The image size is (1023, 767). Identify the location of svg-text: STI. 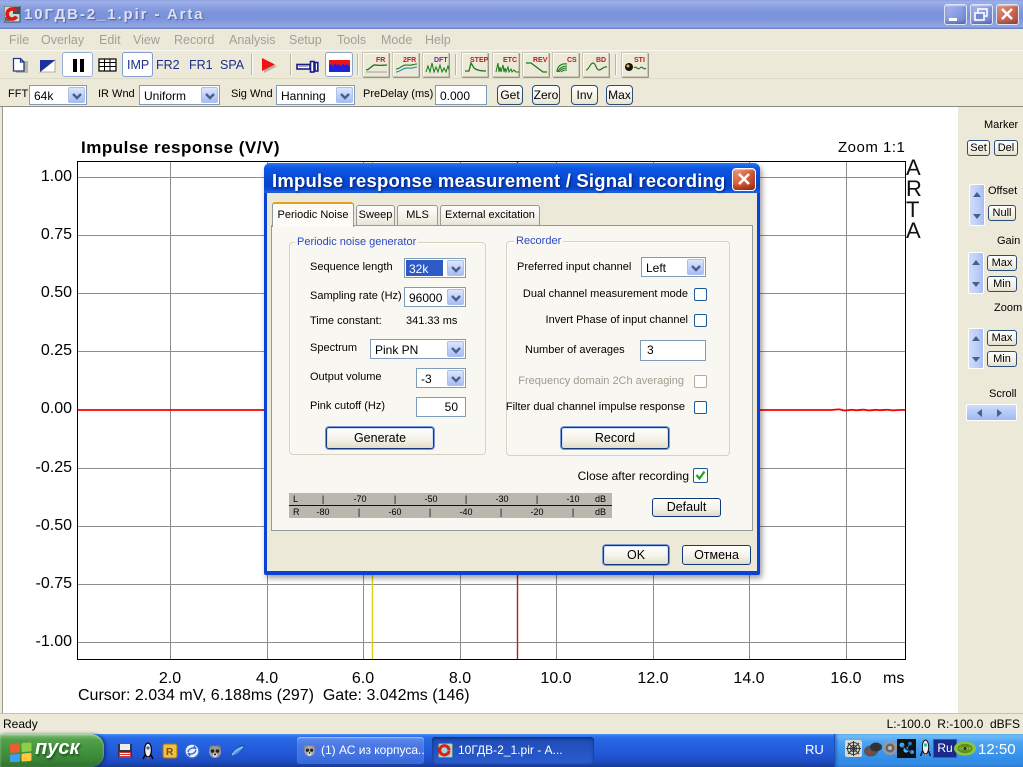
(639, 60).